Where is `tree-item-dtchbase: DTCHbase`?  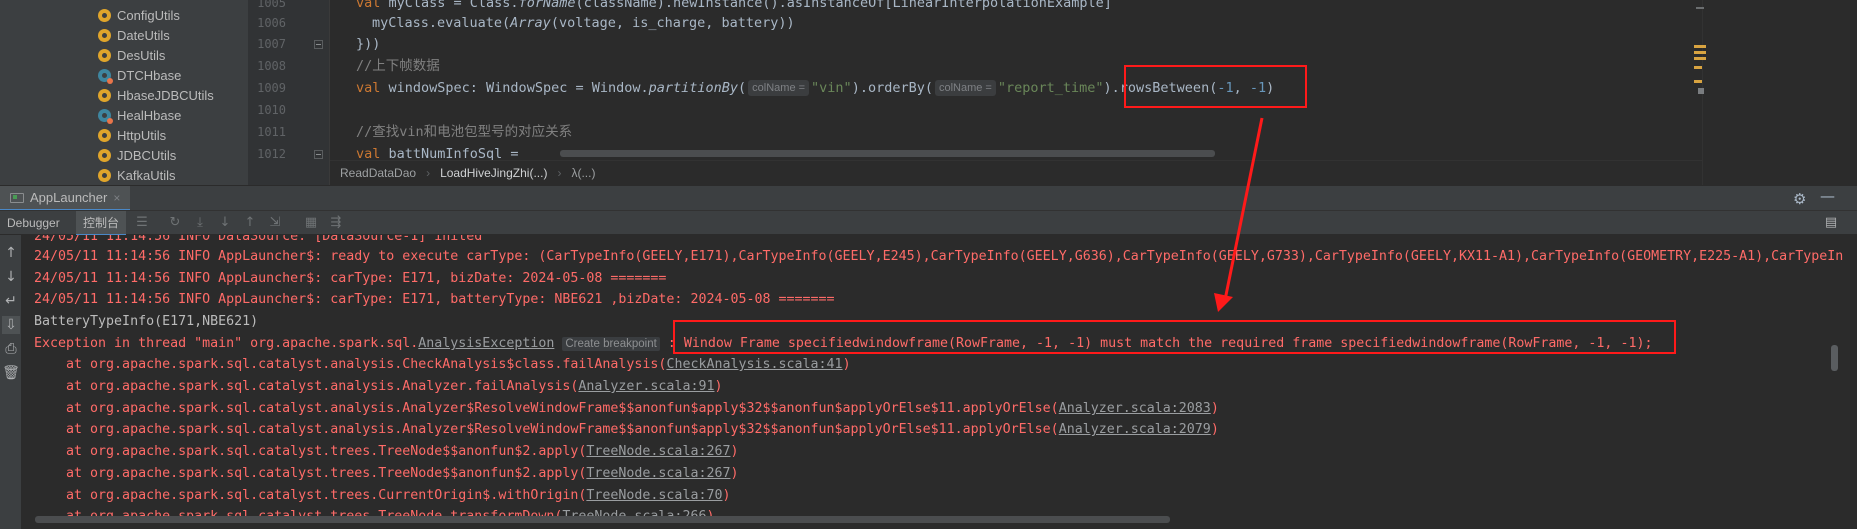 tree-item-dtchbase: DTCHbase is located at coordinates (139, 75).